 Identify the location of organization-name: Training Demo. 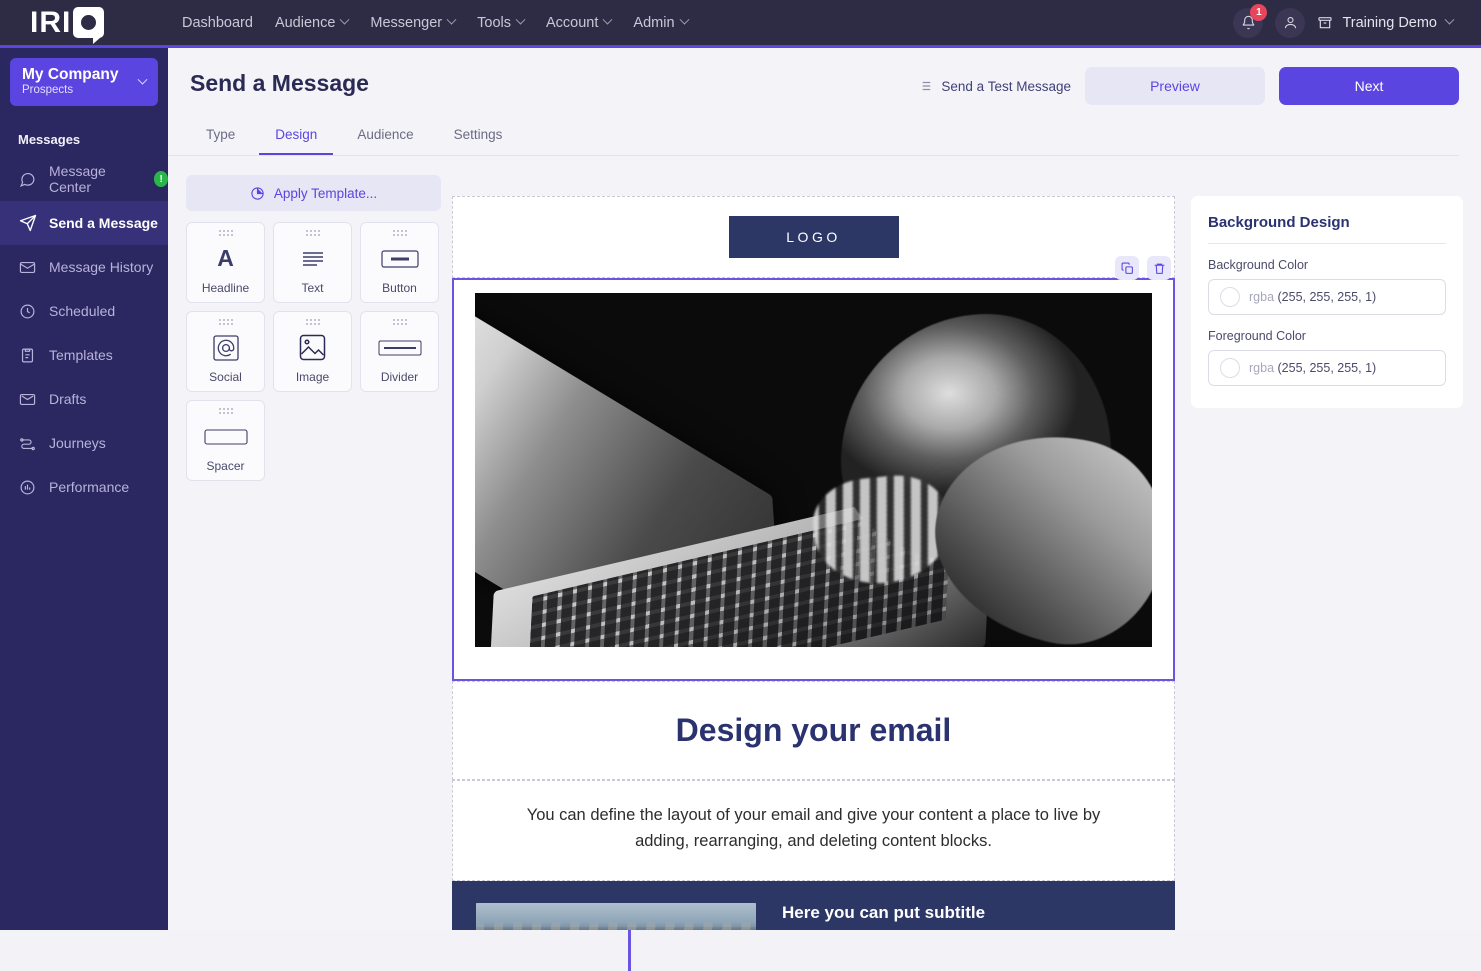
(1389, 22).